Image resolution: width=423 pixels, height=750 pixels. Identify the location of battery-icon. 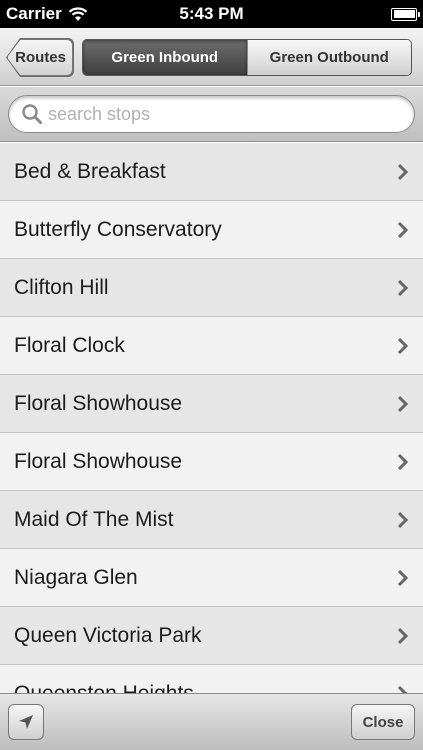
(405, 14).